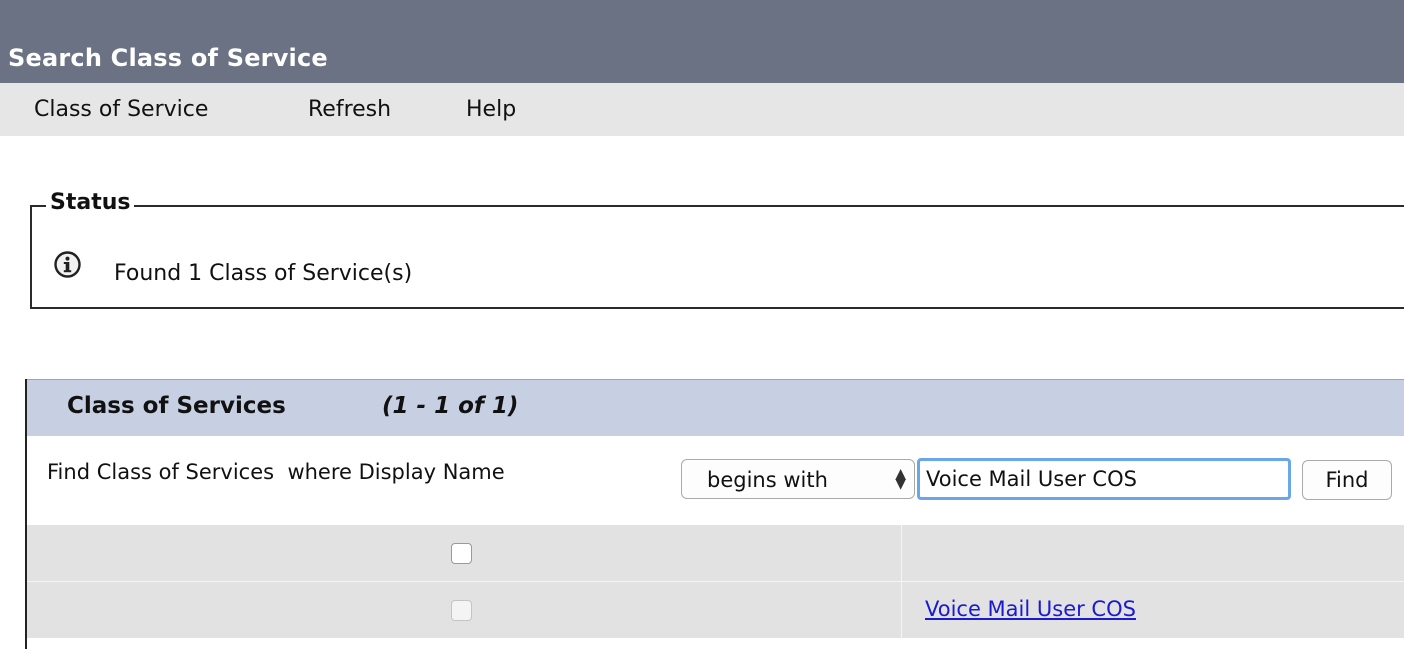  I want to click on results-header: Class of Services (1 - 1 of 1), so click(715, 408).